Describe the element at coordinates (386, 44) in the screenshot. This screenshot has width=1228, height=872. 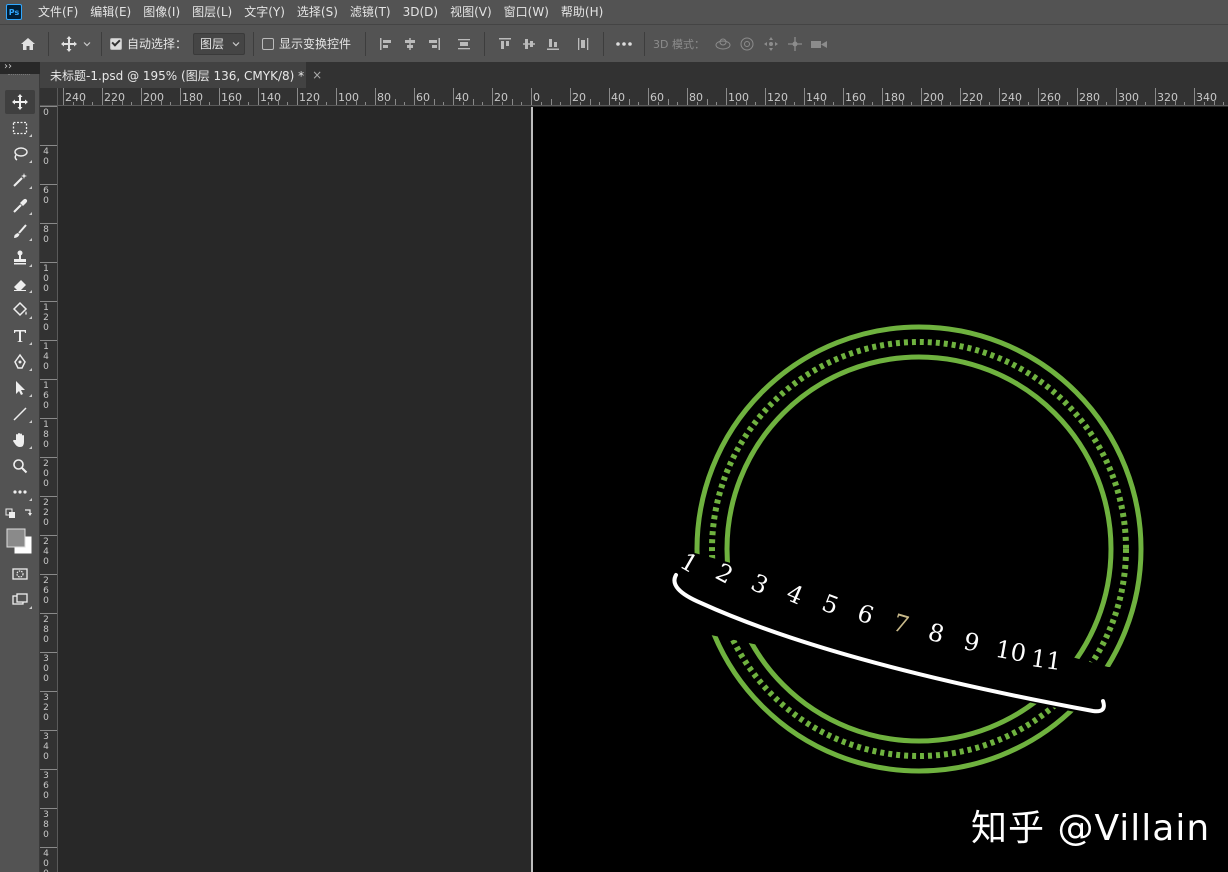
I see `align-left-icon` at that location.